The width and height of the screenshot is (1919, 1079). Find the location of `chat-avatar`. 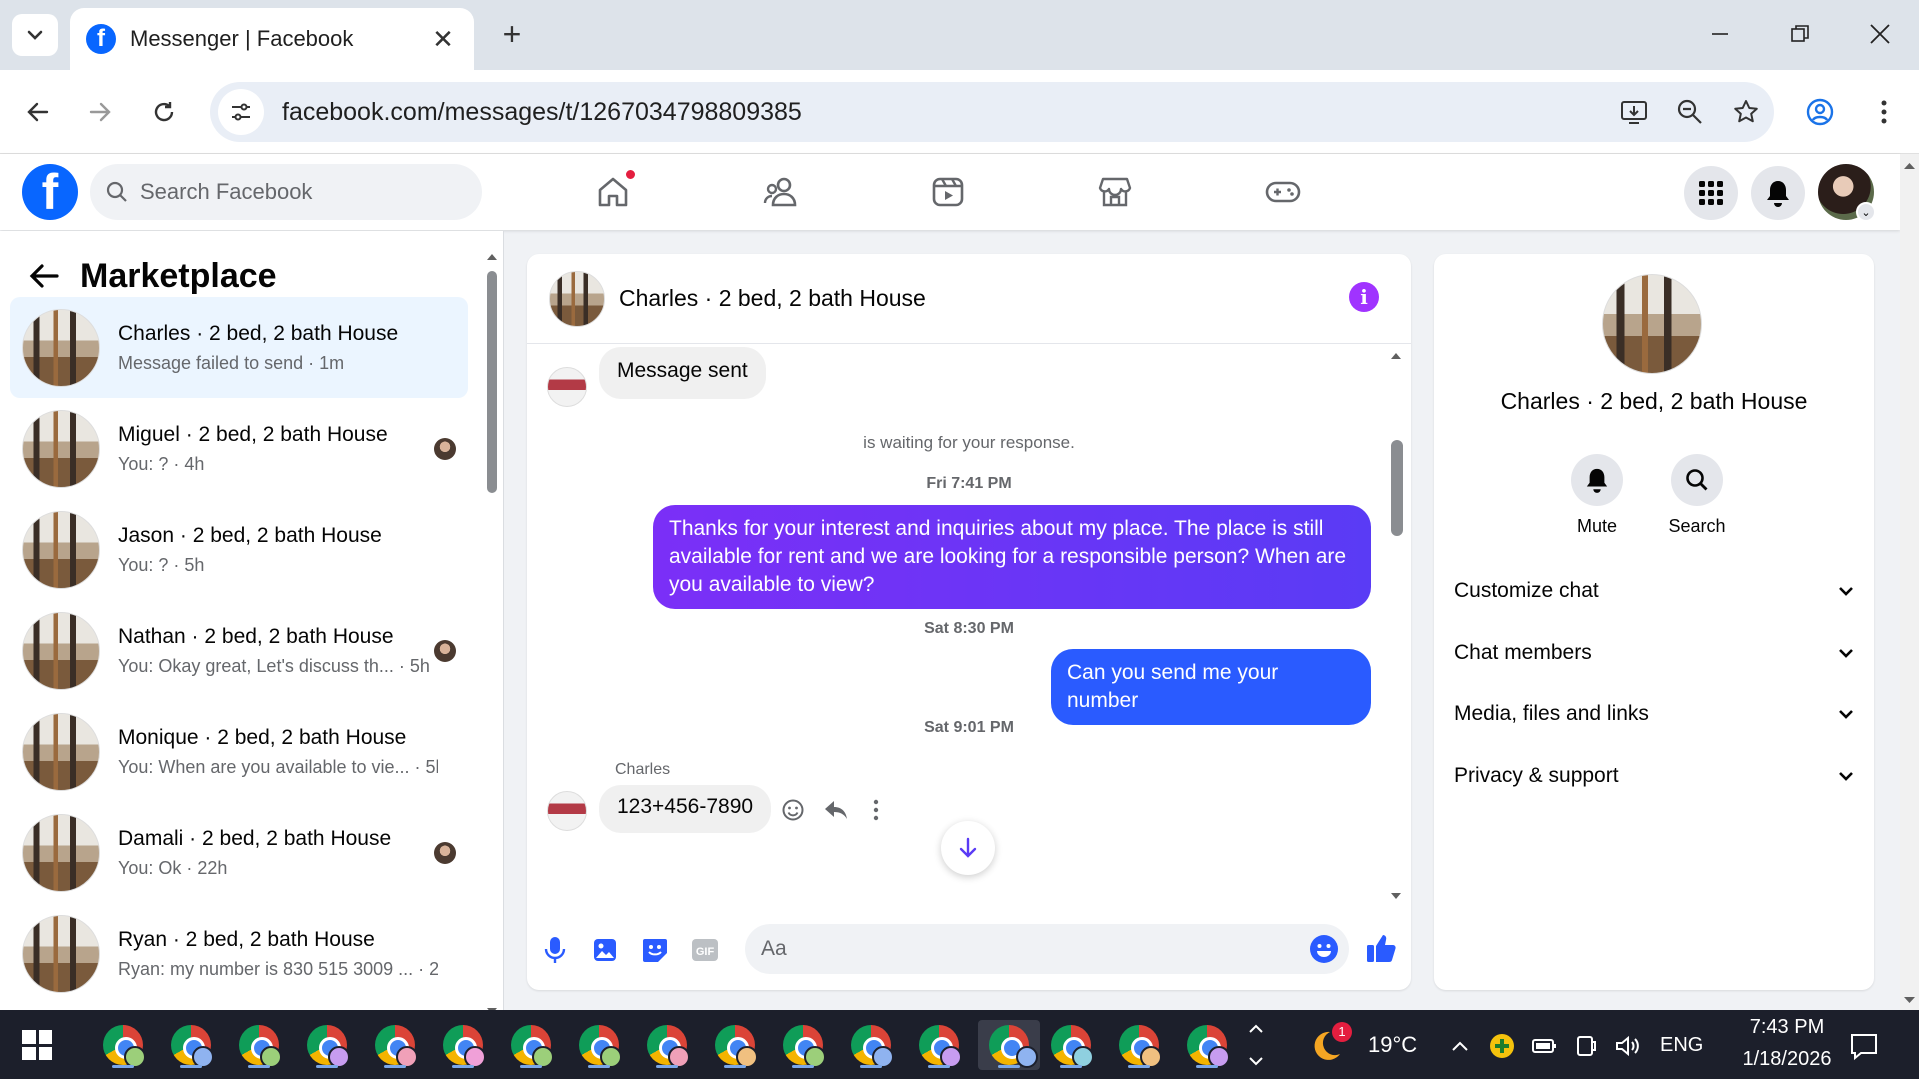

chat-avatar is located at coordinates (577, 298).